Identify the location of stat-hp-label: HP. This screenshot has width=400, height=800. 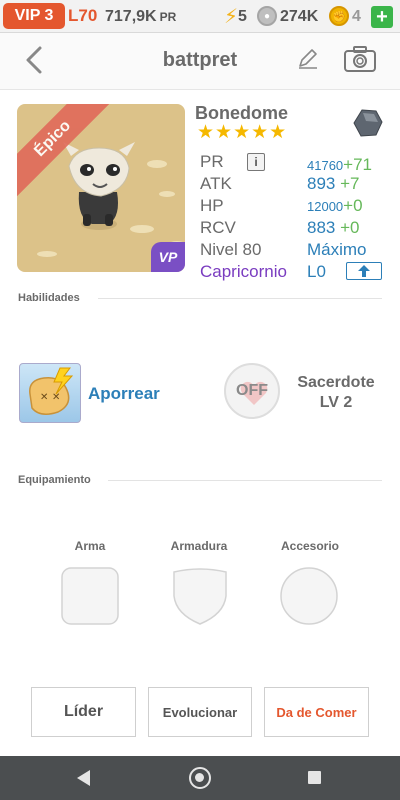
(212, 205).